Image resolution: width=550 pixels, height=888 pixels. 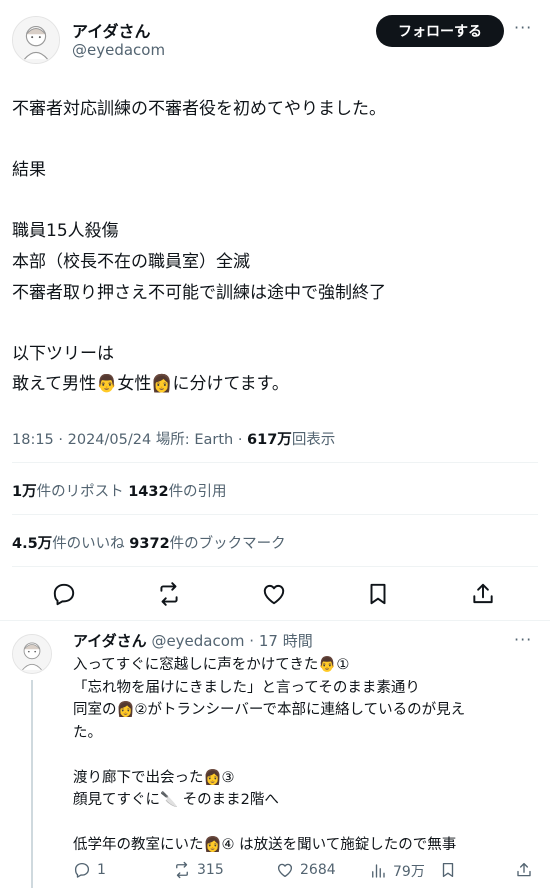 What do you see at coordinates (111, 30) in the screenshot?
I see `author-name: アイダさん` at bounding box center [111, 30].